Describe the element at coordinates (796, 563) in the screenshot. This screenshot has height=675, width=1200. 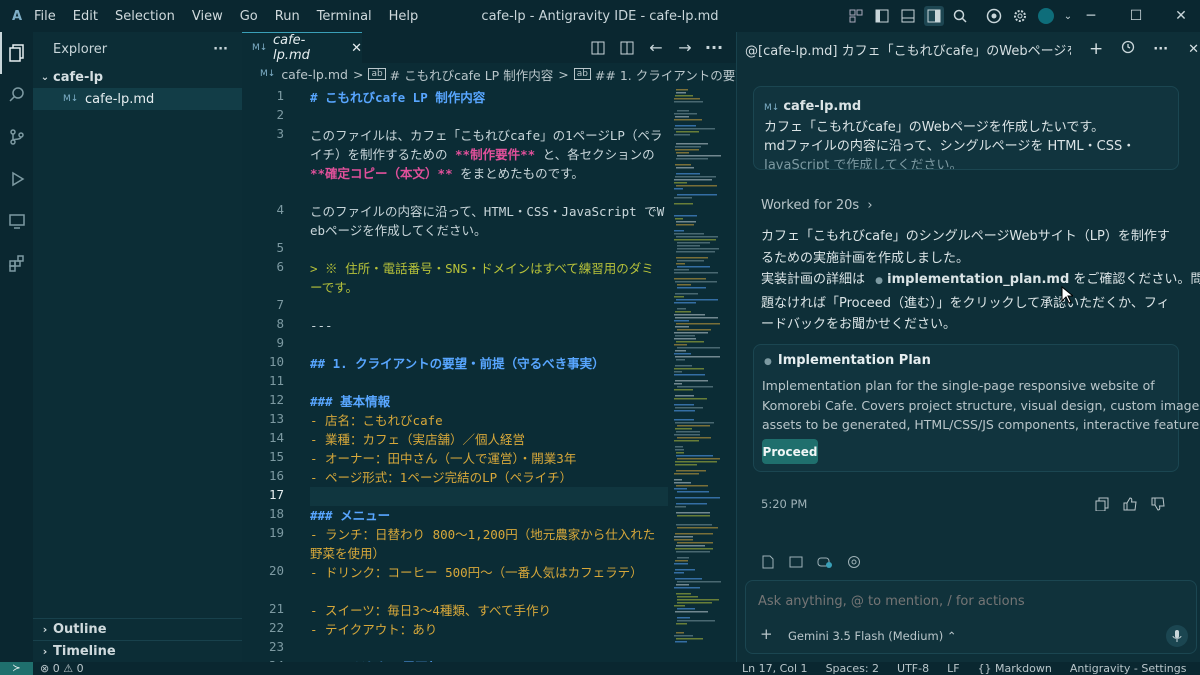
I see `terminal-icon` at that location.